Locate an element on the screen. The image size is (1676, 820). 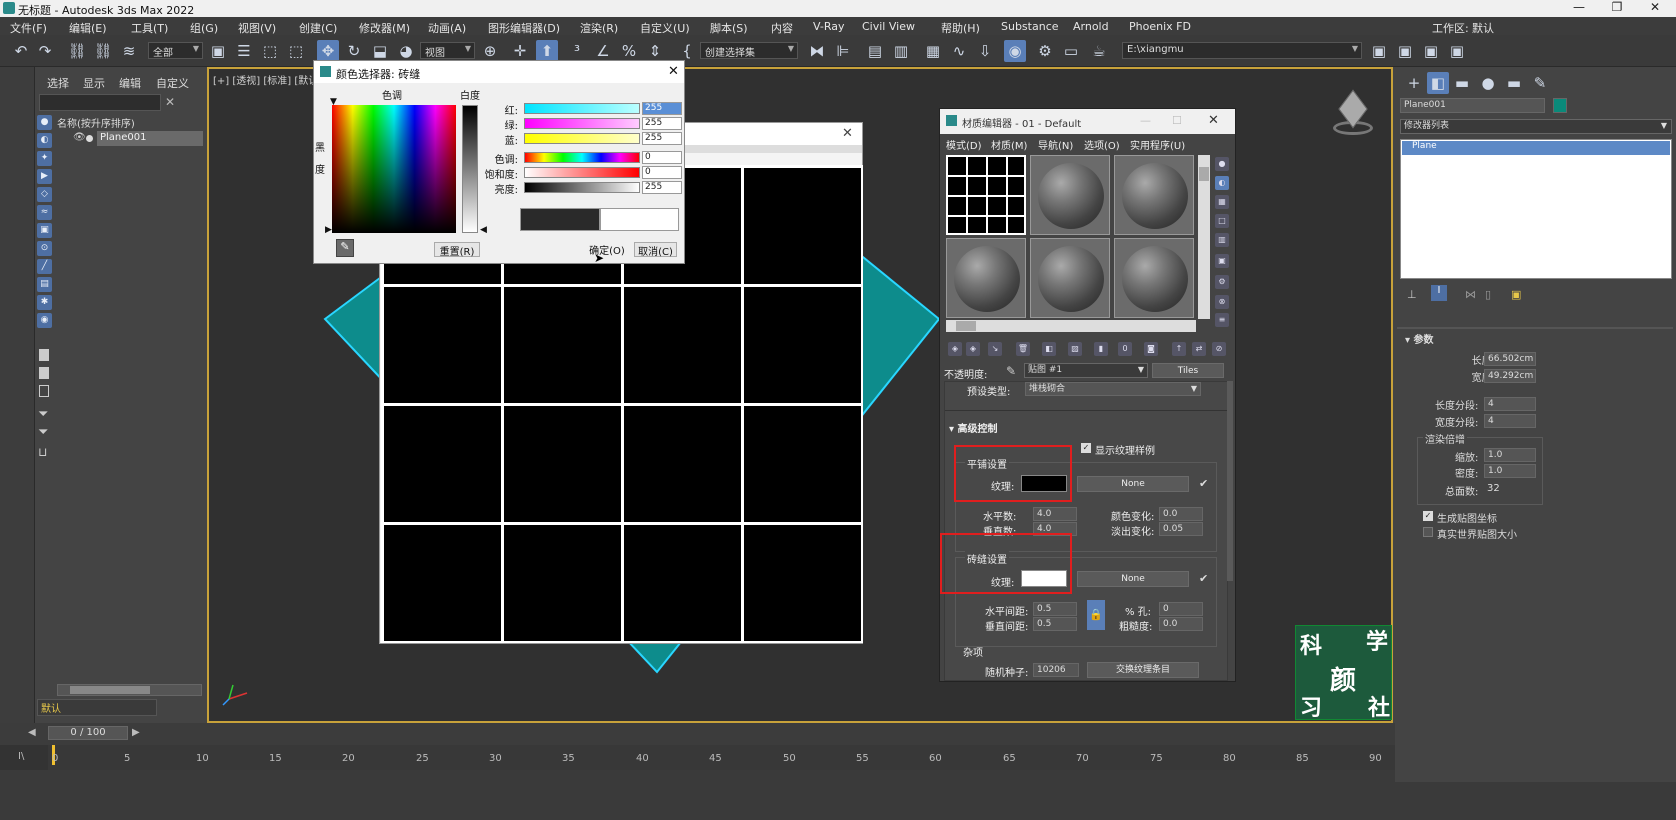
get-material-icon: ◈ is located at coordinates (955, 349).